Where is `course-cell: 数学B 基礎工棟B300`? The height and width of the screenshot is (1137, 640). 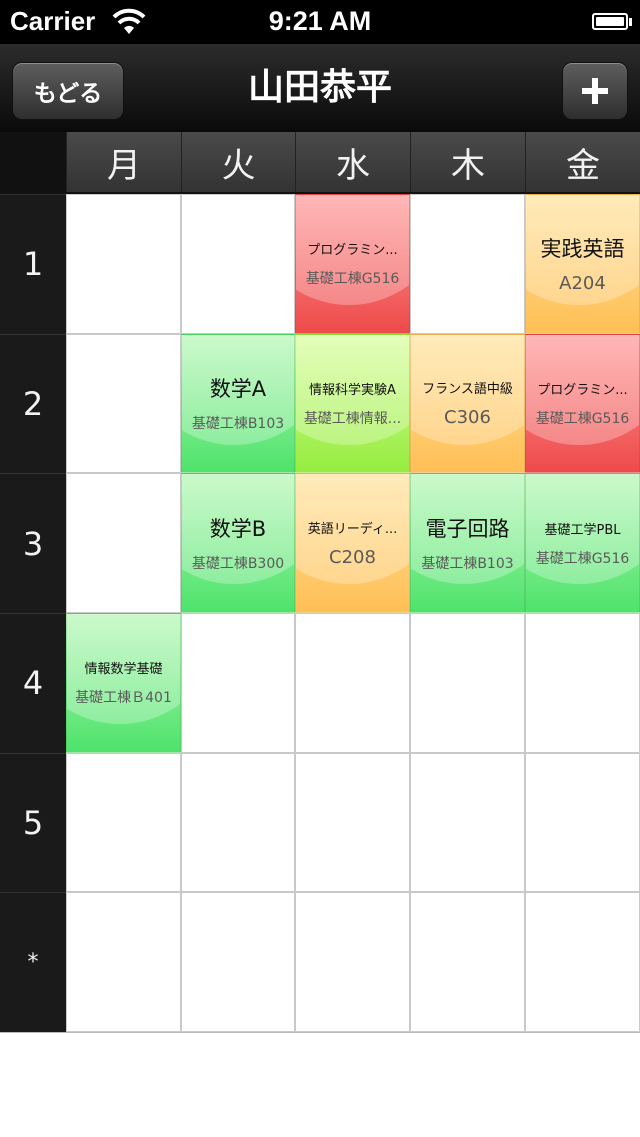
course-cell: 数学B 基礎工棟B300 is located at coordinates (238, 543).